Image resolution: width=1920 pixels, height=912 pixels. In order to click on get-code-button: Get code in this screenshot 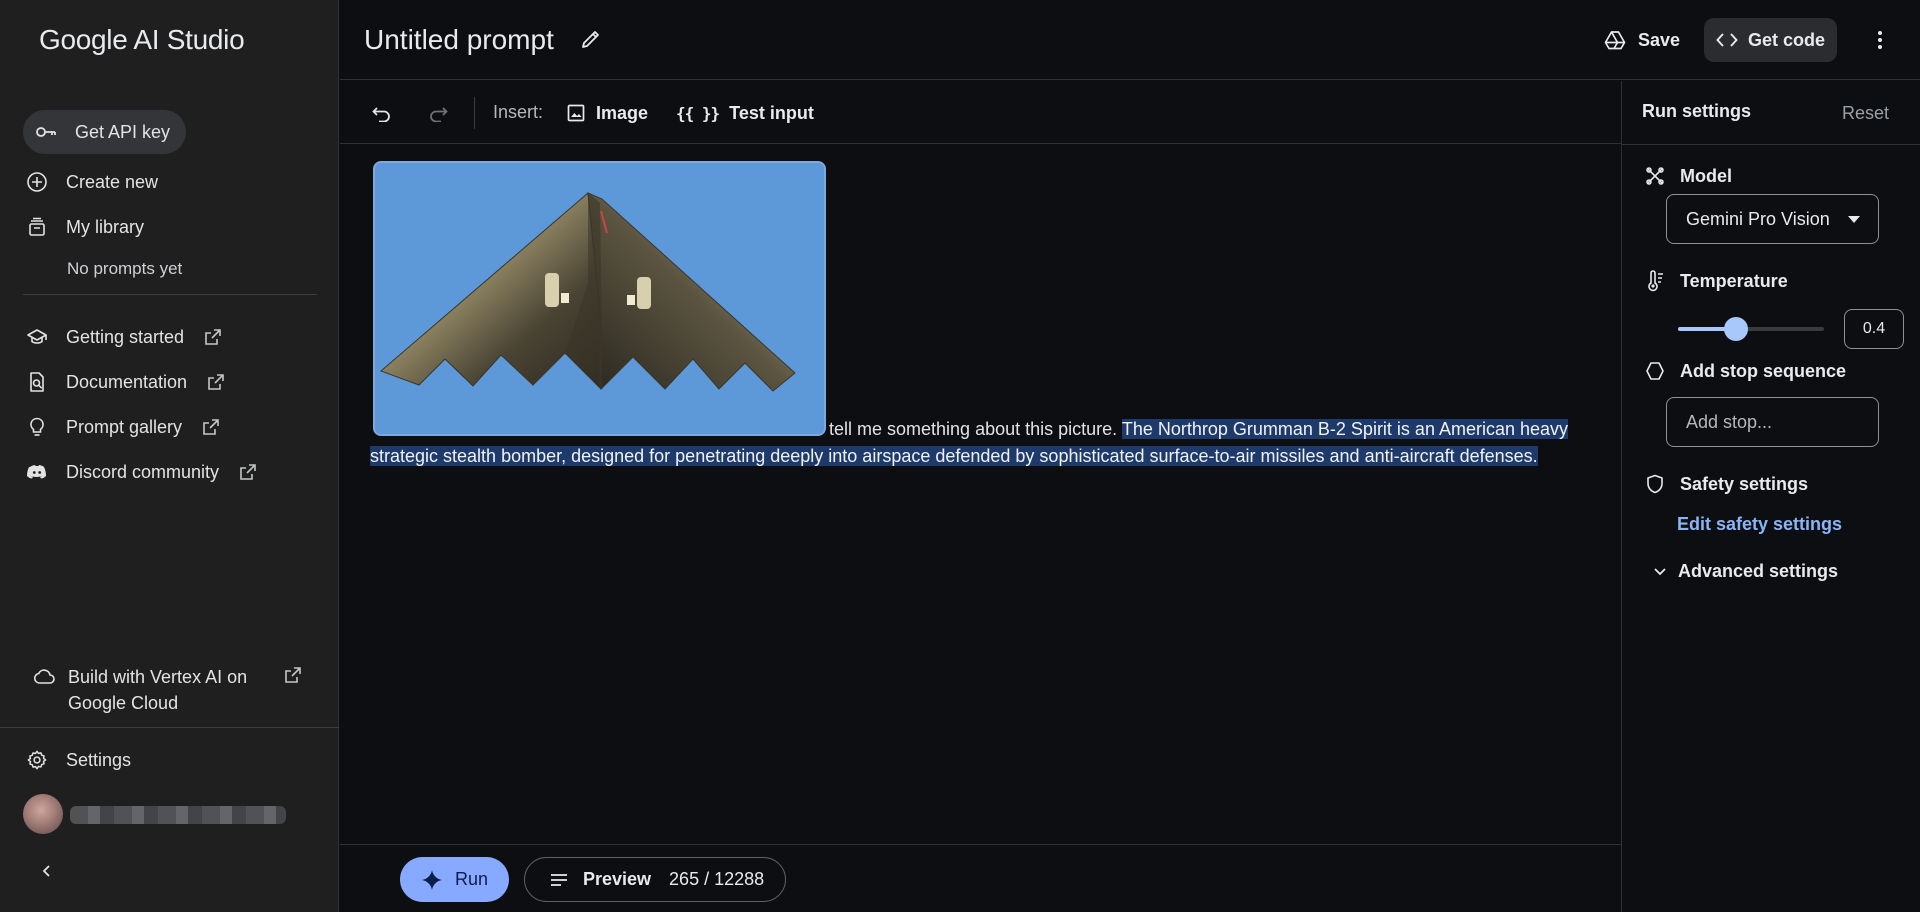, I will do `click(1771, 40)`.